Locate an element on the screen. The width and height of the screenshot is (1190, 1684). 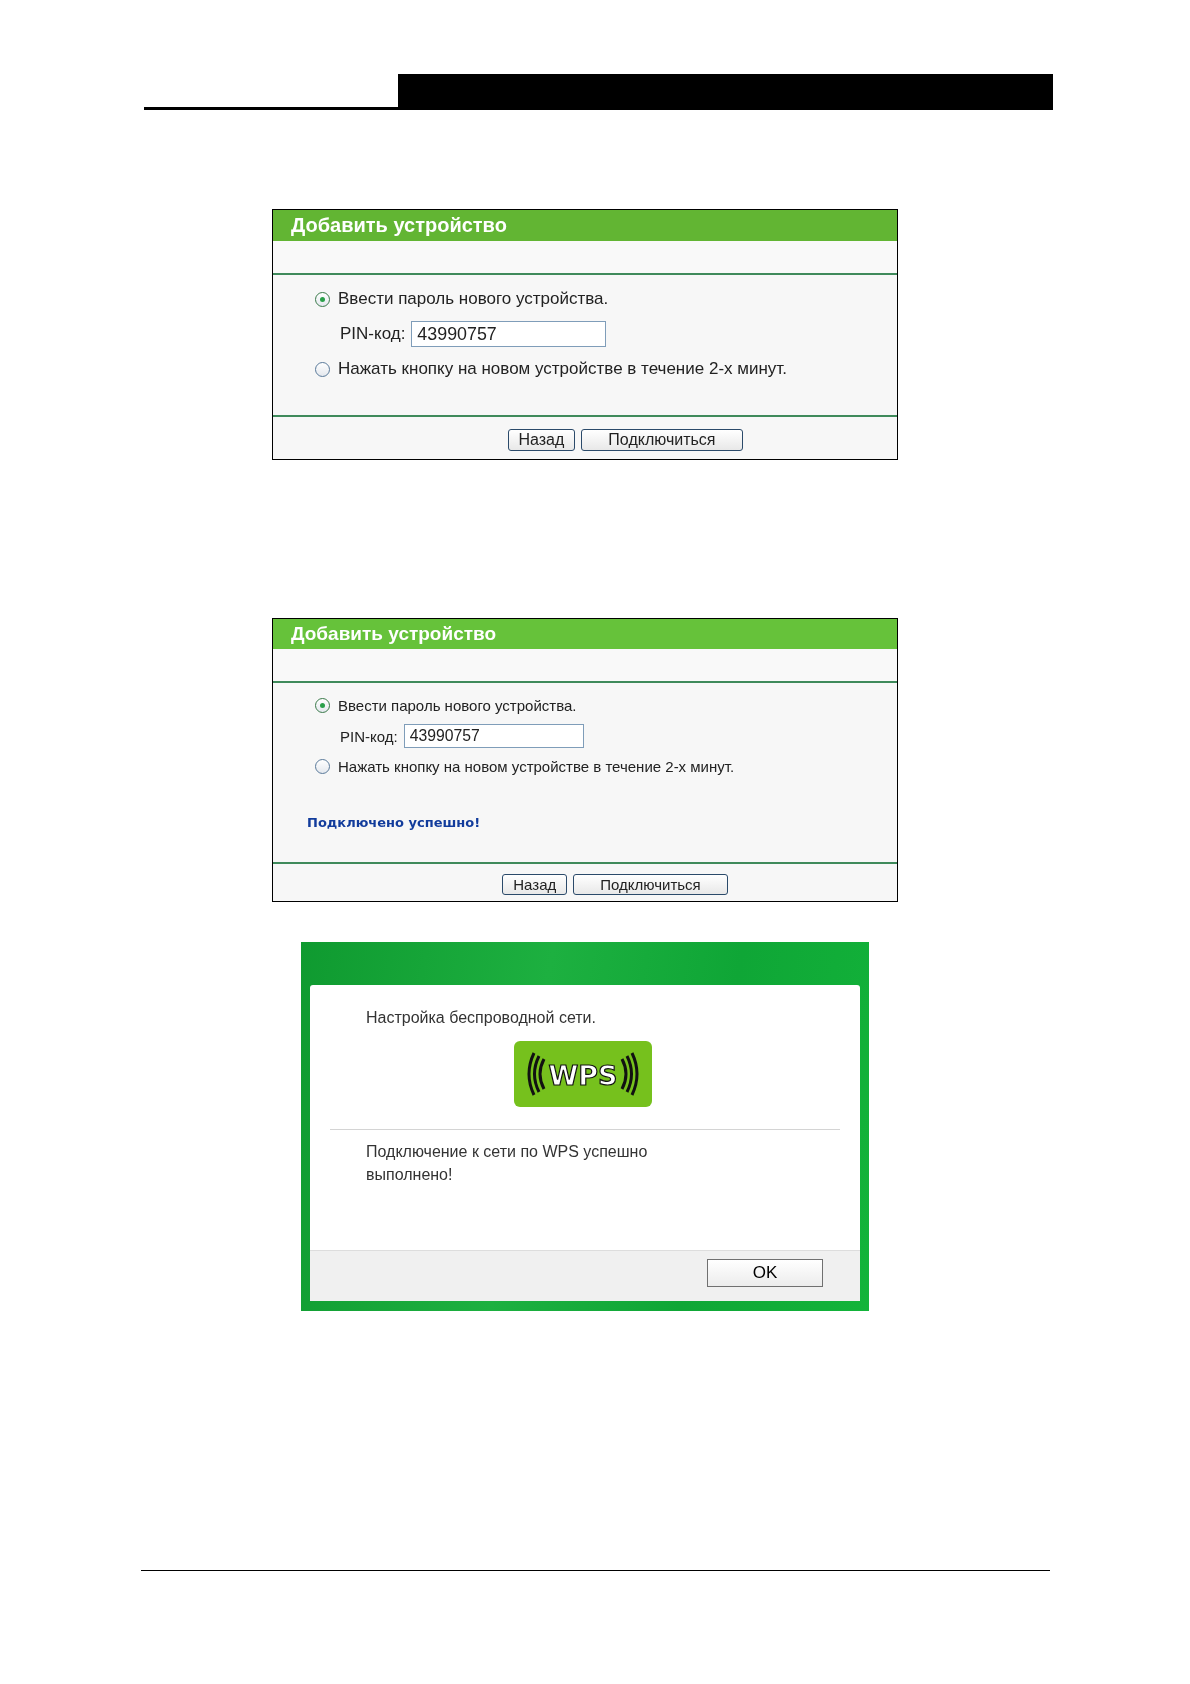
ok-button: OK is located at coordinates (765, 1273).